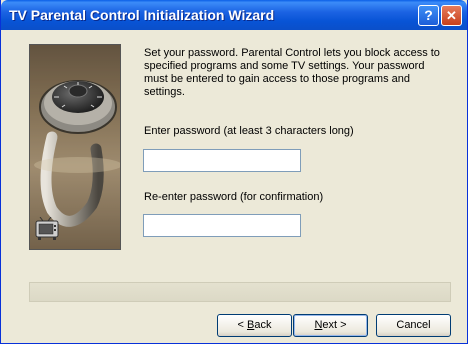 The image size is (468, 344). I want to click on back-label-rest: ack, so click(263, 325).